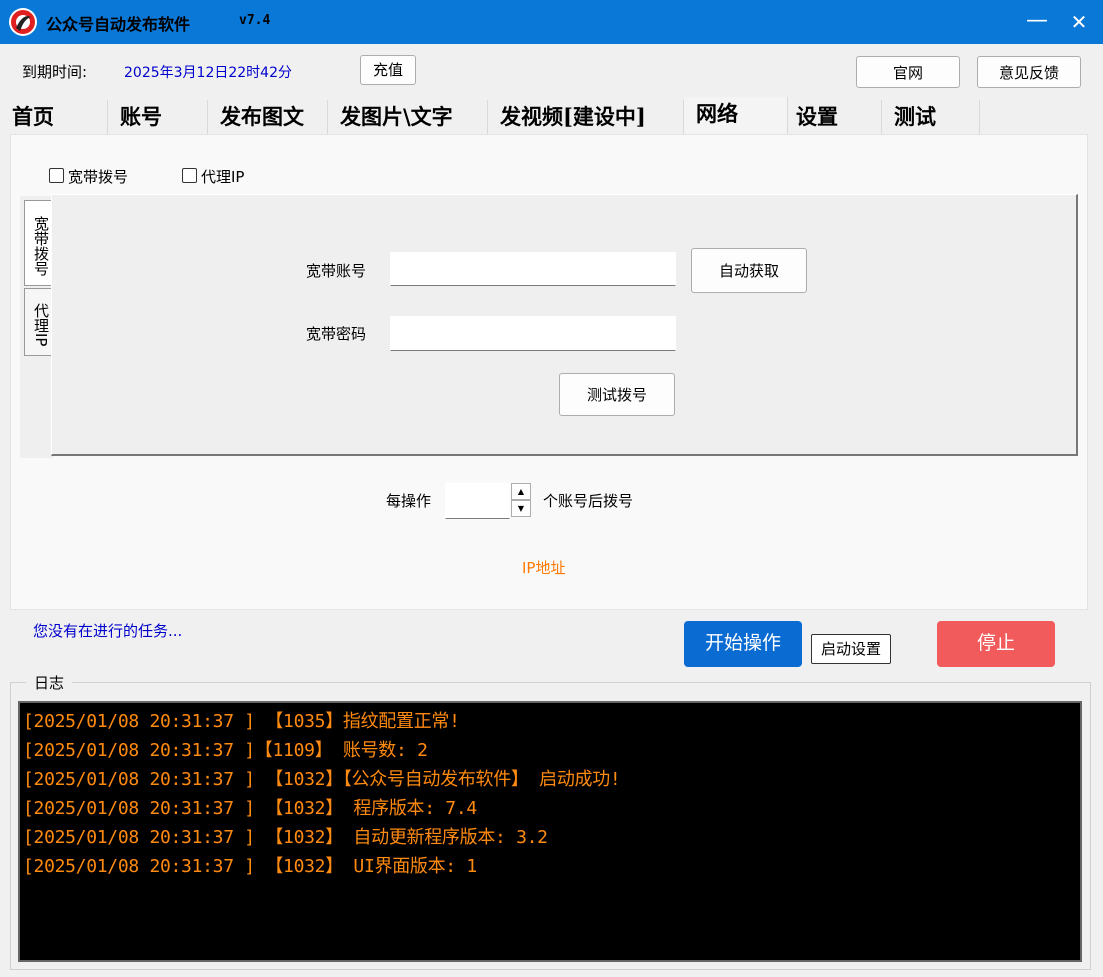 This screenshot has height=977, width=1103. Describe the element at coordinates (749, 270) in the screenshot. I see `auto-fetch-button: 自动获取` at that location.